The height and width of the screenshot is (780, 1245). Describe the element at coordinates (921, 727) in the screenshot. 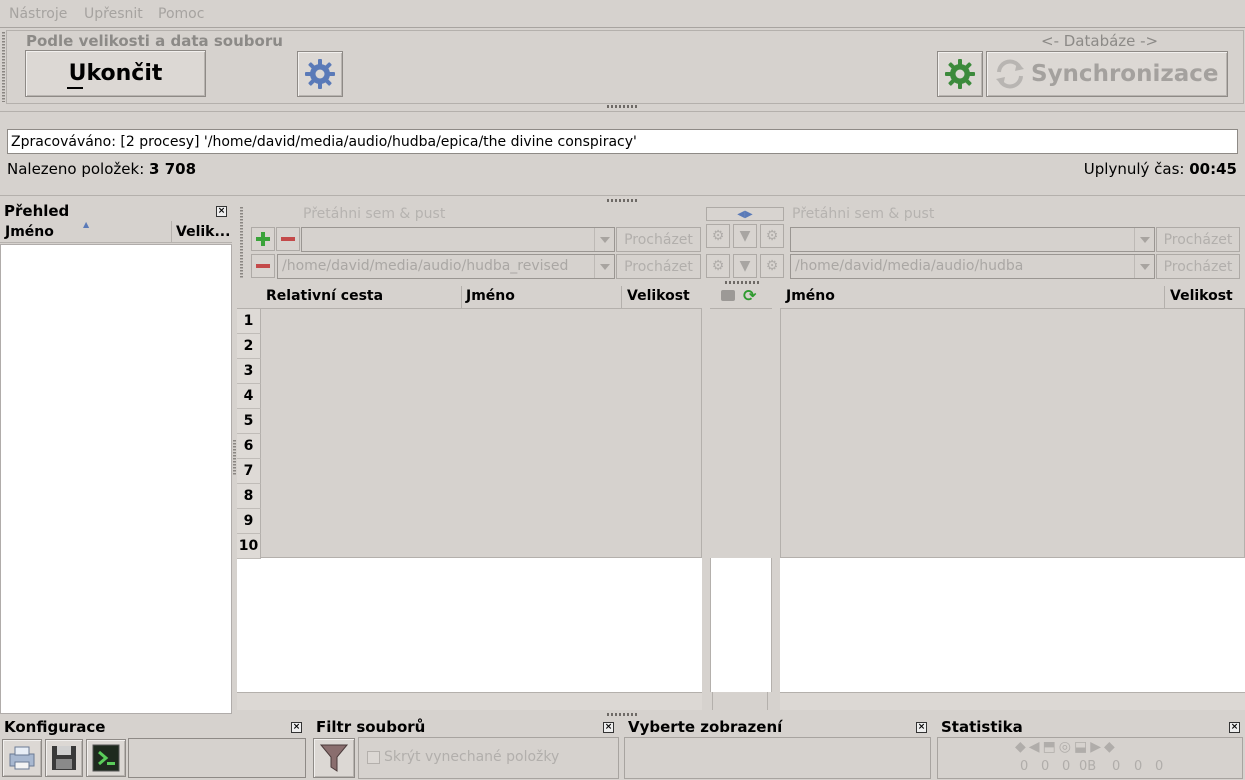

I see `view-close-icon: ×` at that location.